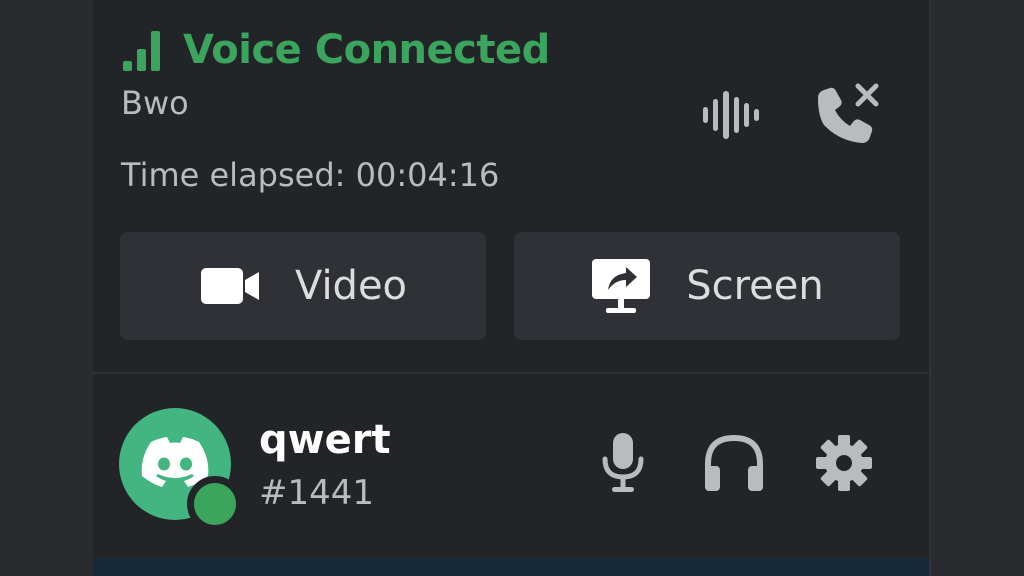  What do you see at coordinates (755, 286) in the screenshot?
I see `screen-button-label: Screen` at bounding box center [755, 286].